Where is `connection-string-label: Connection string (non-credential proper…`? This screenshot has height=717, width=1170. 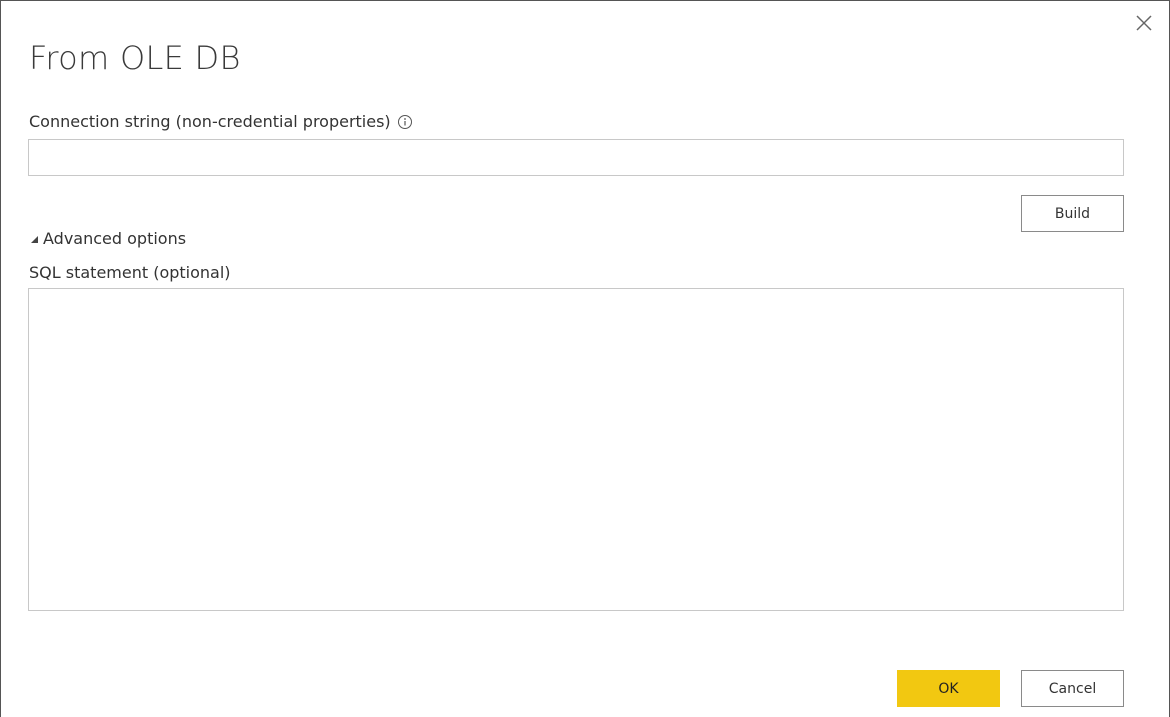 connection-string-label: Connection string (non-credential proper… is located at coordinates (210, 121).